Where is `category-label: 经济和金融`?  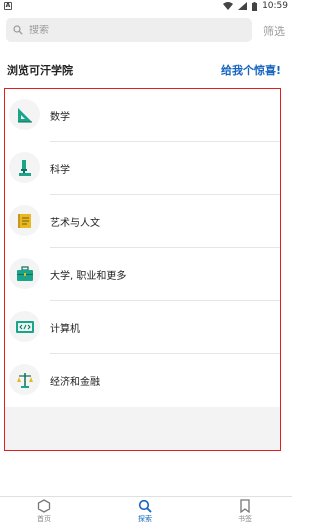 category-label: 经济和金融 is located at coordinates (75, 382).